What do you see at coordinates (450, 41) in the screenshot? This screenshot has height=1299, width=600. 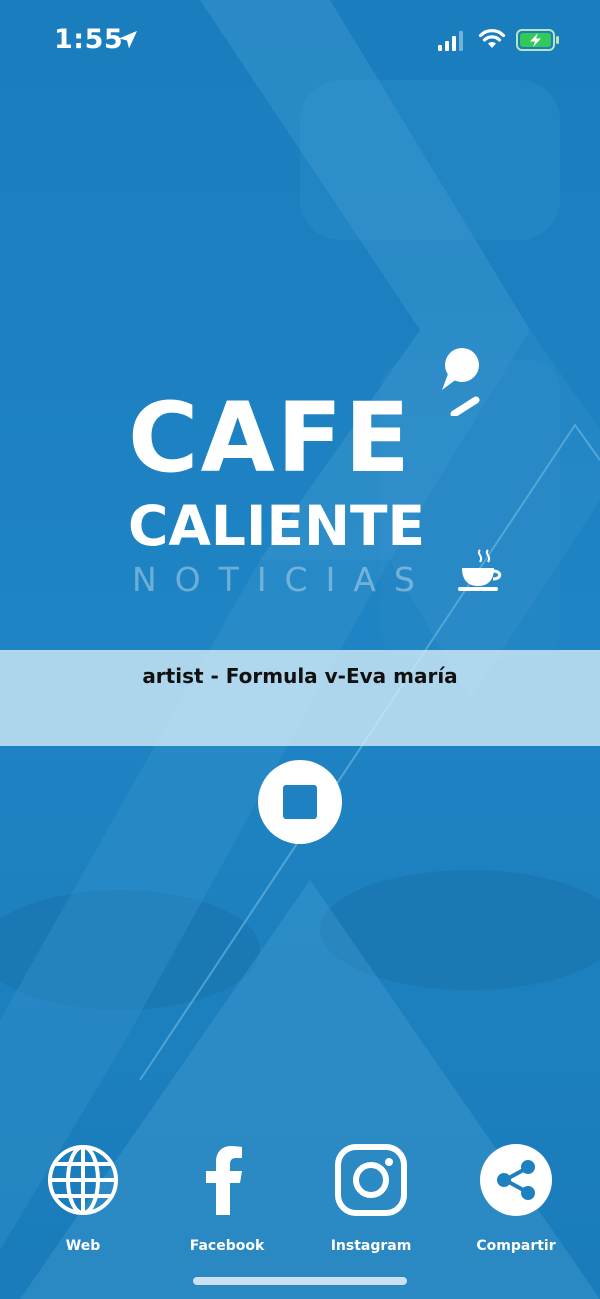 I see `cellular-signal-icon` at bounding box center [450, 41].